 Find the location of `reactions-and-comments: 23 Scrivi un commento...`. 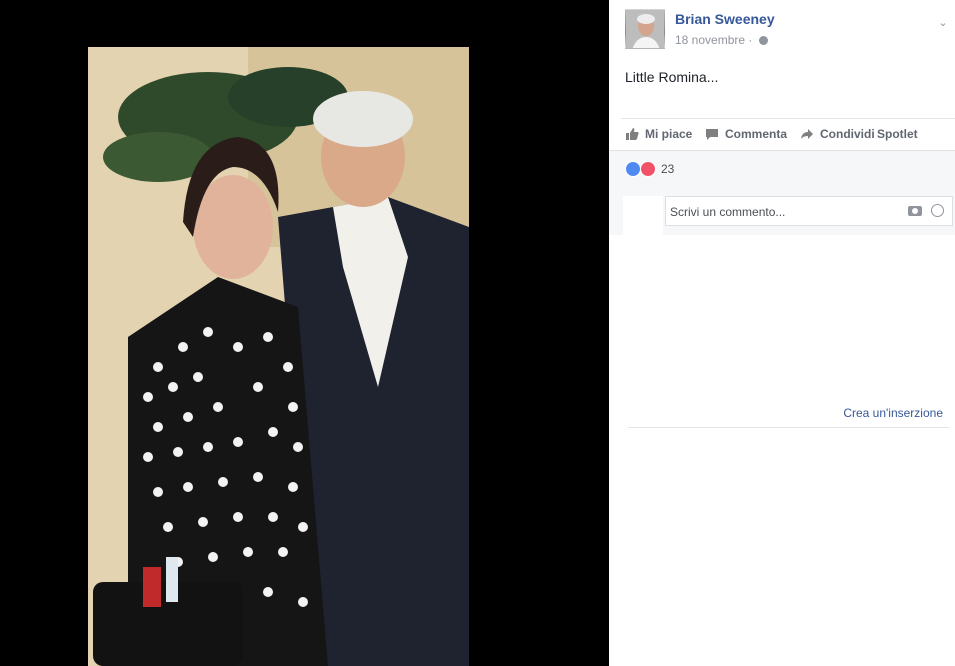

reactions-and-comments: 23 Scrivi un commento... is located at coordinates (782, 193).